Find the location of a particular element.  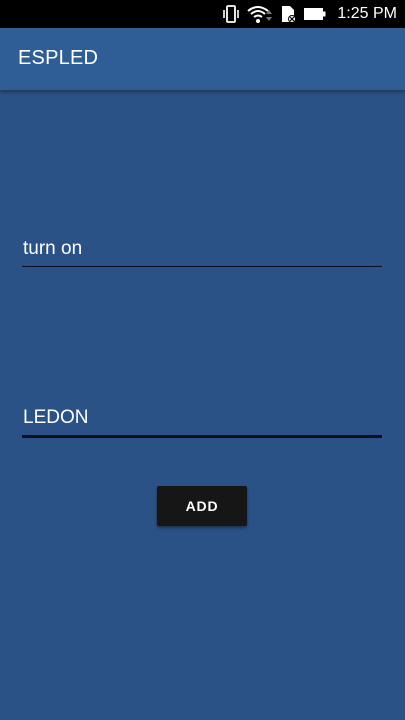

command-code-field is located at coordinates (202, 422).